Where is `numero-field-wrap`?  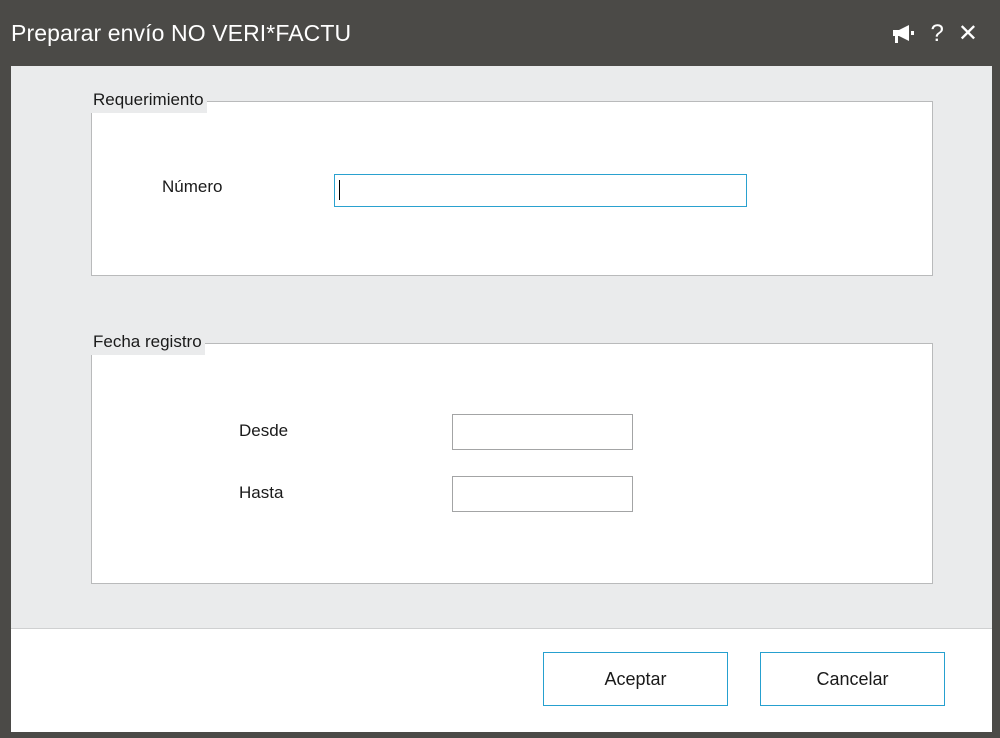 numero-field-wrap is located at coordinates (540, 190).